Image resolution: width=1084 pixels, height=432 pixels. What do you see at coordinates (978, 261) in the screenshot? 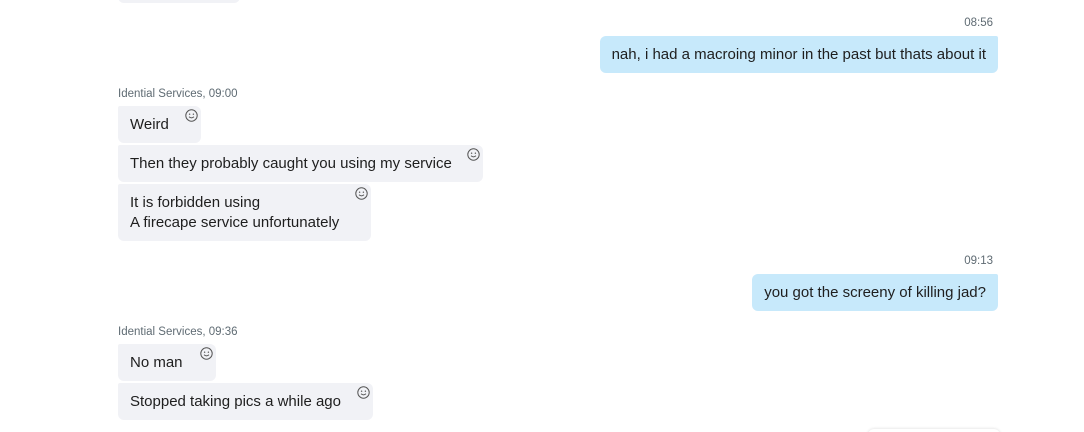
I see `message-timestamp: 09:13` at bounding box center [978, 261].